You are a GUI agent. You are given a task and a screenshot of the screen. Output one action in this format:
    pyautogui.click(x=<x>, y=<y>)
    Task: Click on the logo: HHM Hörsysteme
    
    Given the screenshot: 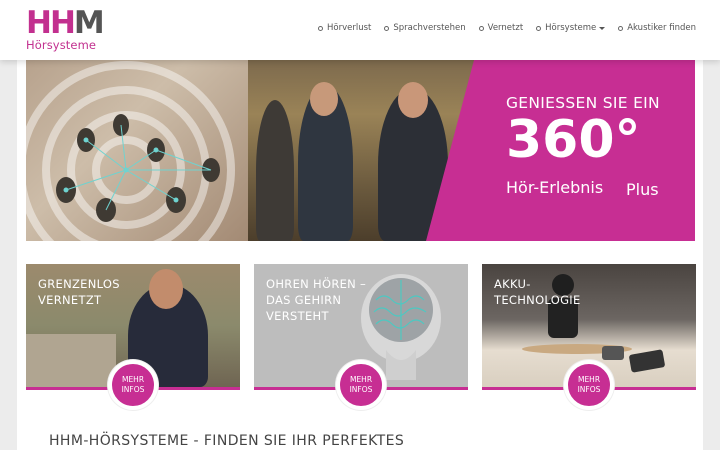 What is the action you would take?
    pyautogui.click(x=65, y=29)
    